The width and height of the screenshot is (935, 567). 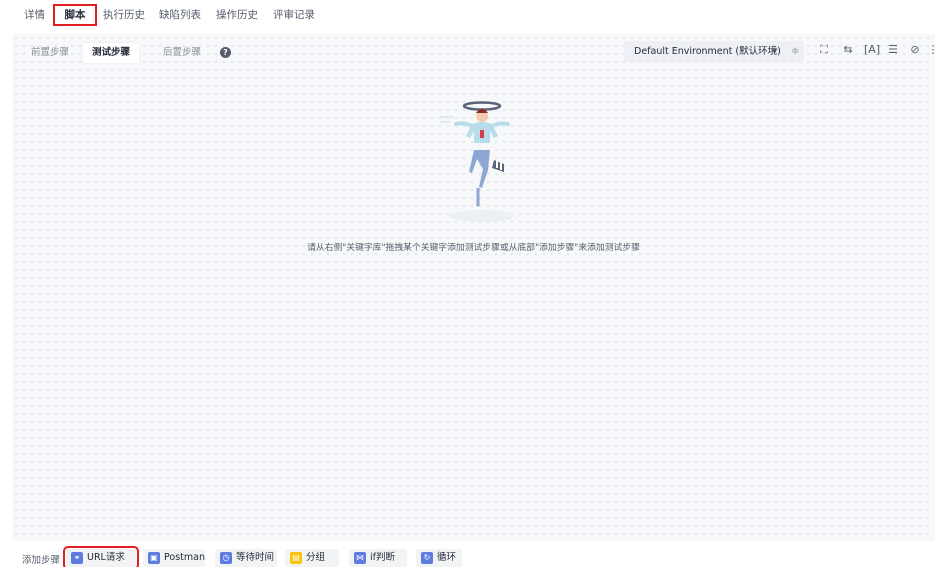 What do you see at coordinates (930, 50) in the screenshot?
I see `more-icon: ⋮` at bounding box center [930, 50].